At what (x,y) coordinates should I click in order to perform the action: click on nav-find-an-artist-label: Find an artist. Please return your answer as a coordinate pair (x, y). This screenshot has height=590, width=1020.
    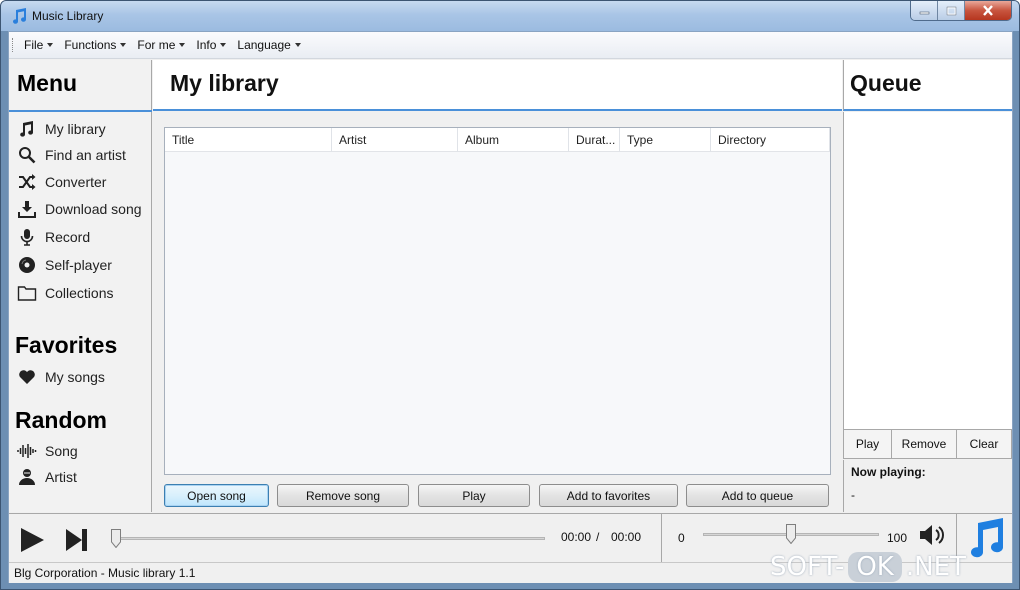
    Looking at the image, I should click on (85, 155).